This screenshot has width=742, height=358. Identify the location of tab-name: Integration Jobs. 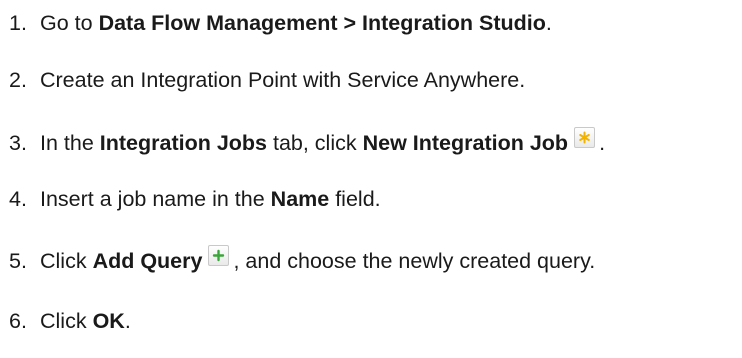
(183, 143).